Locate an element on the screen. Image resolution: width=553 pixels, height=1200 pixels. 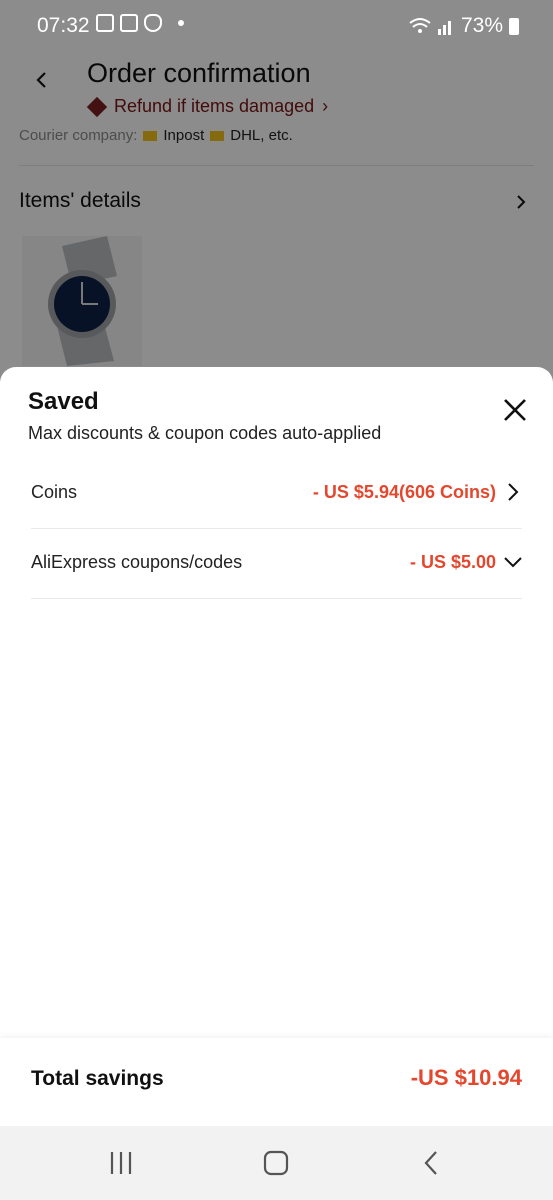
coupons-discount-value: - US $5.00 is located at coordinates (452, 562).